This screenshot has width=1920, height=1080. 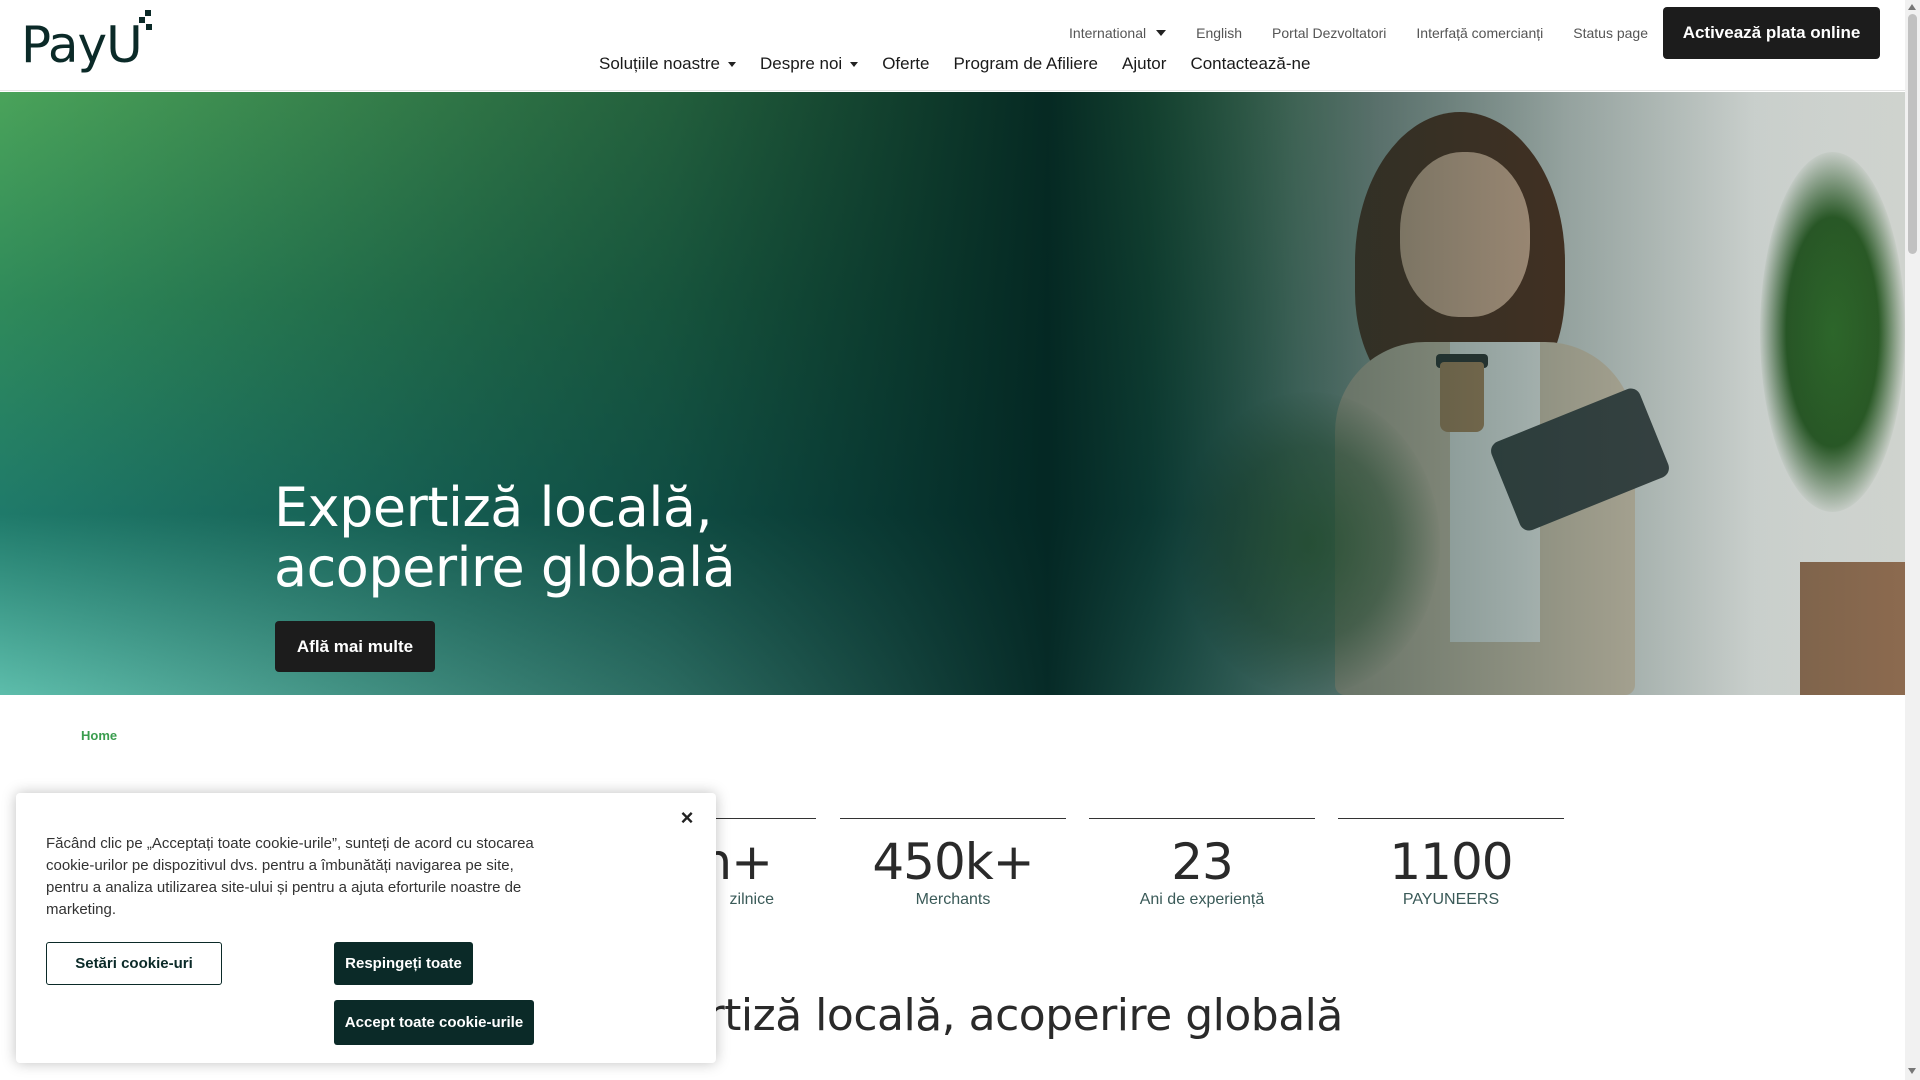 I want to click on reject-all-button: Respingeți toate, so click(x=403, y=963).